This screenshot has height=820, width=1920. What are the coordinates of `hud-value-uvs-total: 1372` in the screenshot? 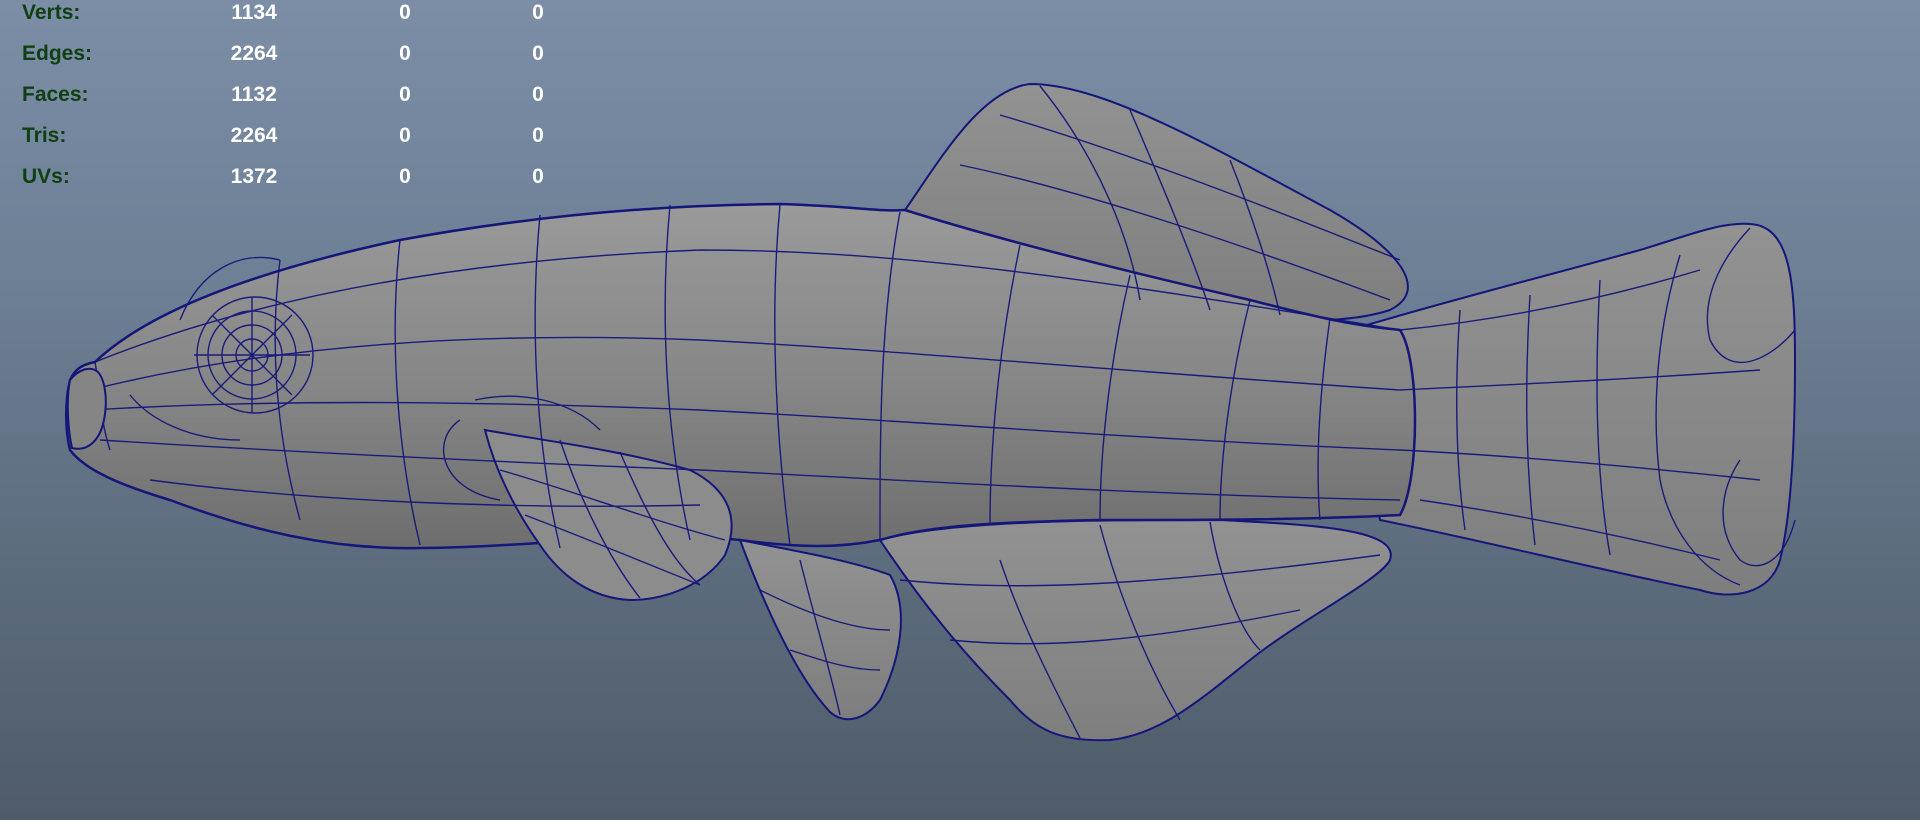 It's located at (254, 176).